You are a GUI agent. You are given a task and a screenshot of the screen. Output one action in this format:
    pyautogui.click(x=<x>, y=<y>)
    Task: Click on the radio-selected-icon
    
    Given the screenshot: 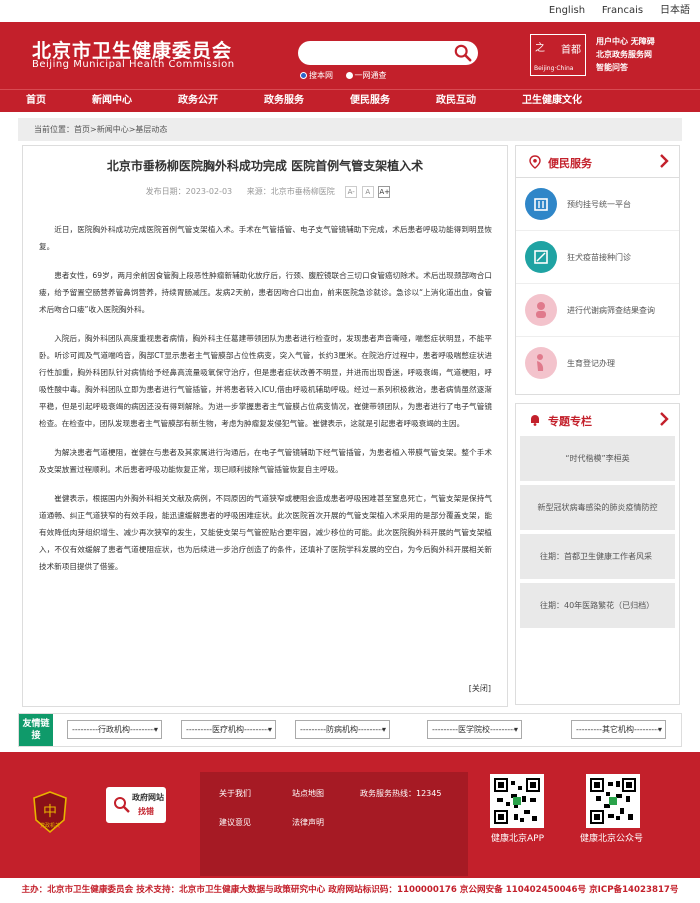 What is the action you would take?
    pyautogui.click(x=303, y=75)
    